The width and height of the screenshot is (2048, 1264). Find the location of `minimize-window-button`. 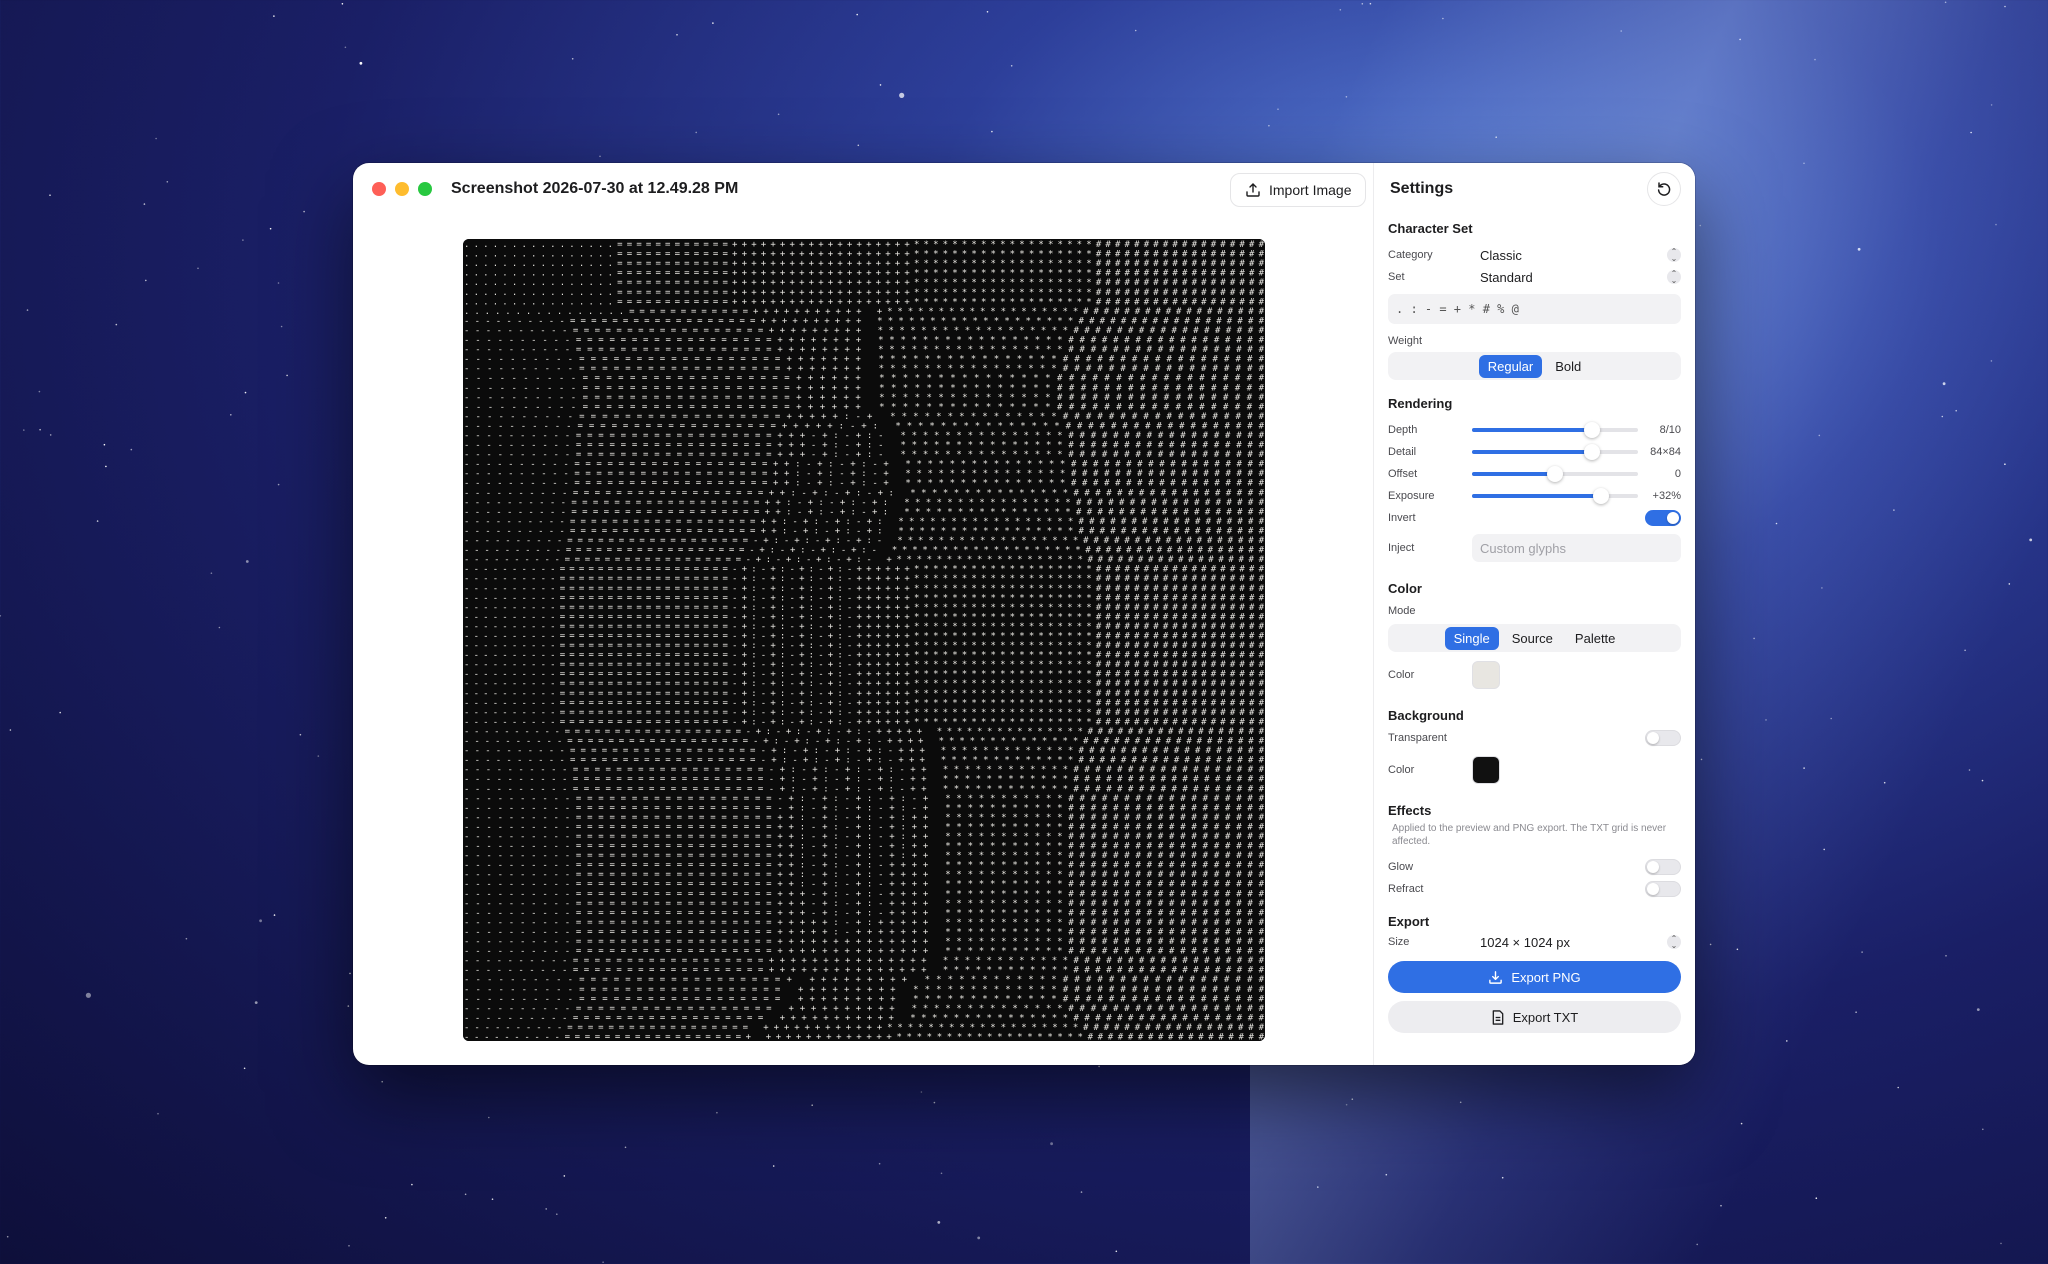

minimize-window-button is located at coordinates (402, 189).